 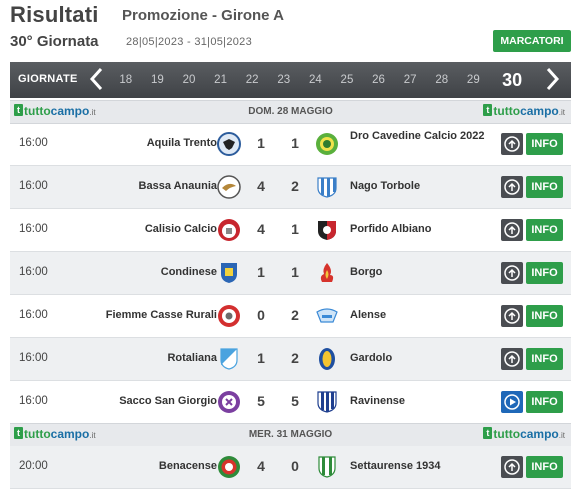 What do you see at coordinates (229, 359) in the screenshot?
I see `sky-blue-shield-icon` at bounding box center [229, 359].